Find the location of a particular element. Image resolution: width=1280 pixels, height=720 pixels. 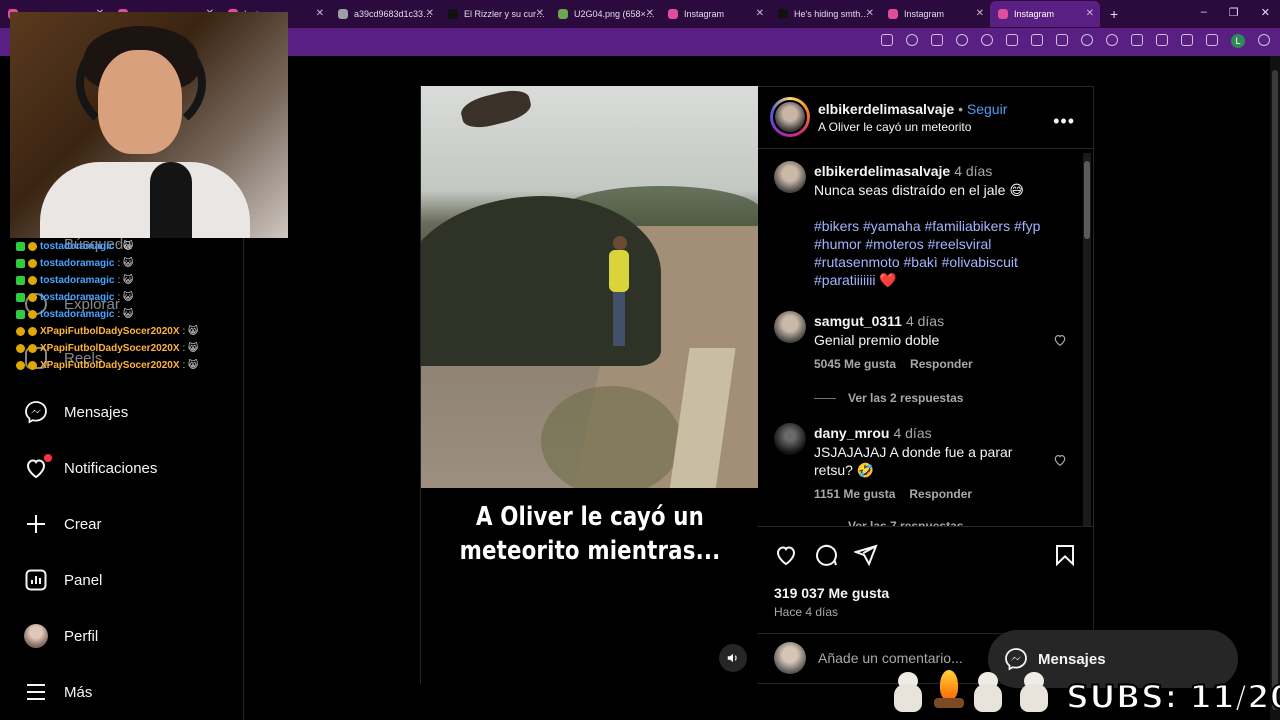

shield-icon is located at coordinates (1162, 40).